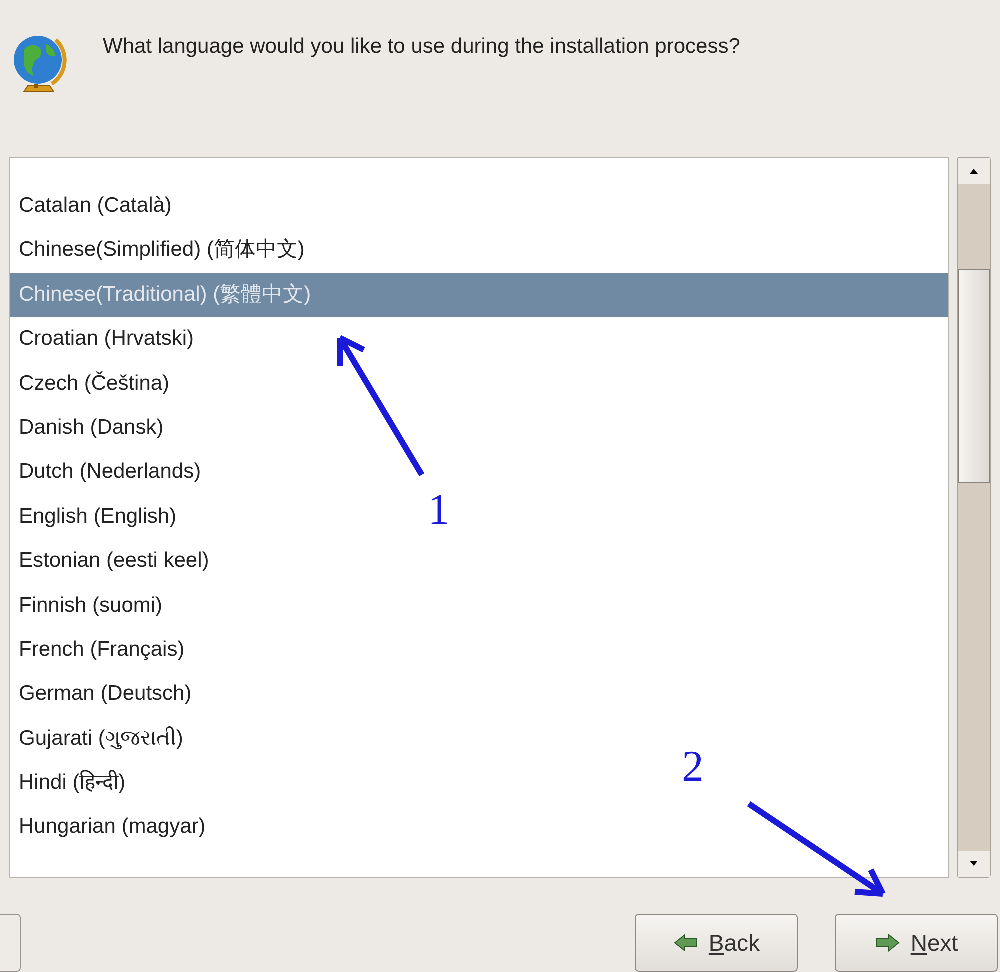 The height and width of the screenshot is (972, 1000). Describe the element at coordinates (887, 943) in the screenshot. I see `right-arrow-icon` at that location.